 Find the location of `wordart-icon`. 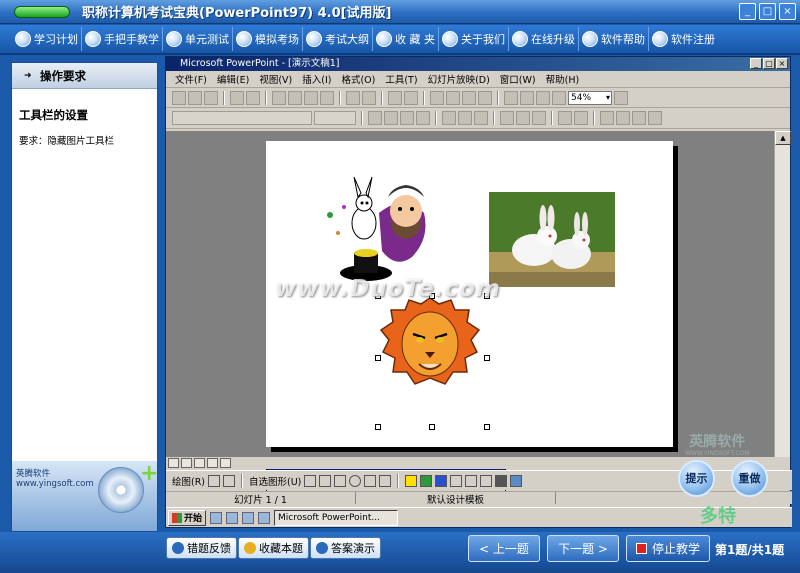

wordart-icon is located at coordinates (385, 480).